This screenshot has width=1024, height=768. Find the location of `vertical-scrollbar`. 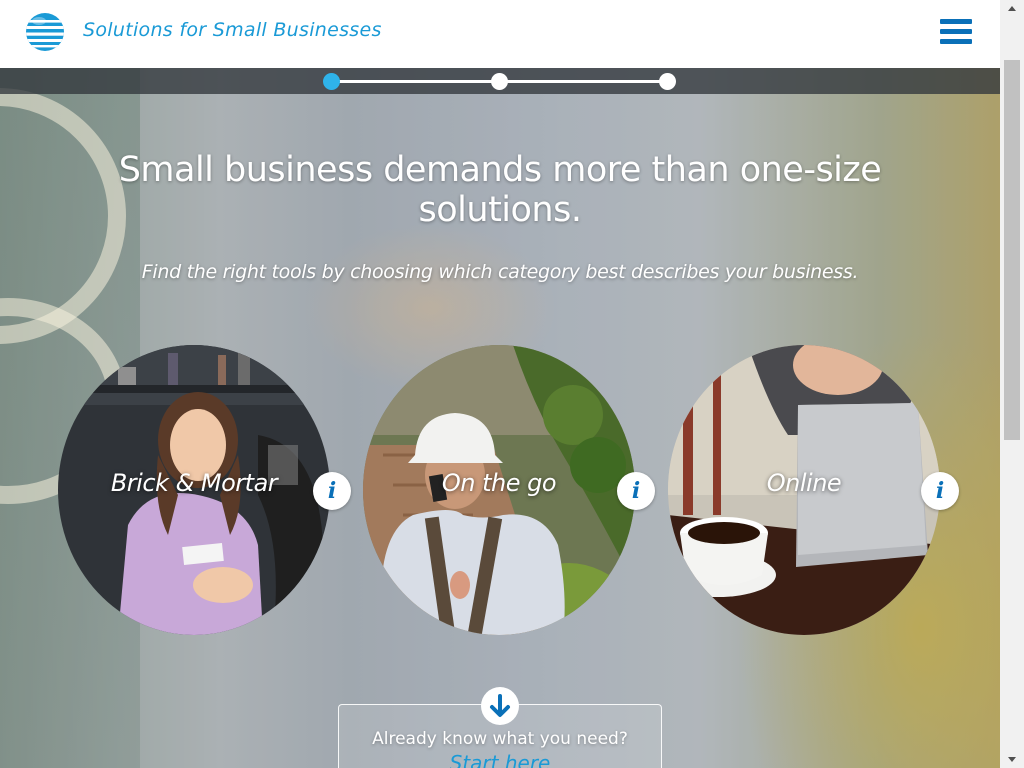

vertical-scrollbar is located at coordinates (1012, 384).